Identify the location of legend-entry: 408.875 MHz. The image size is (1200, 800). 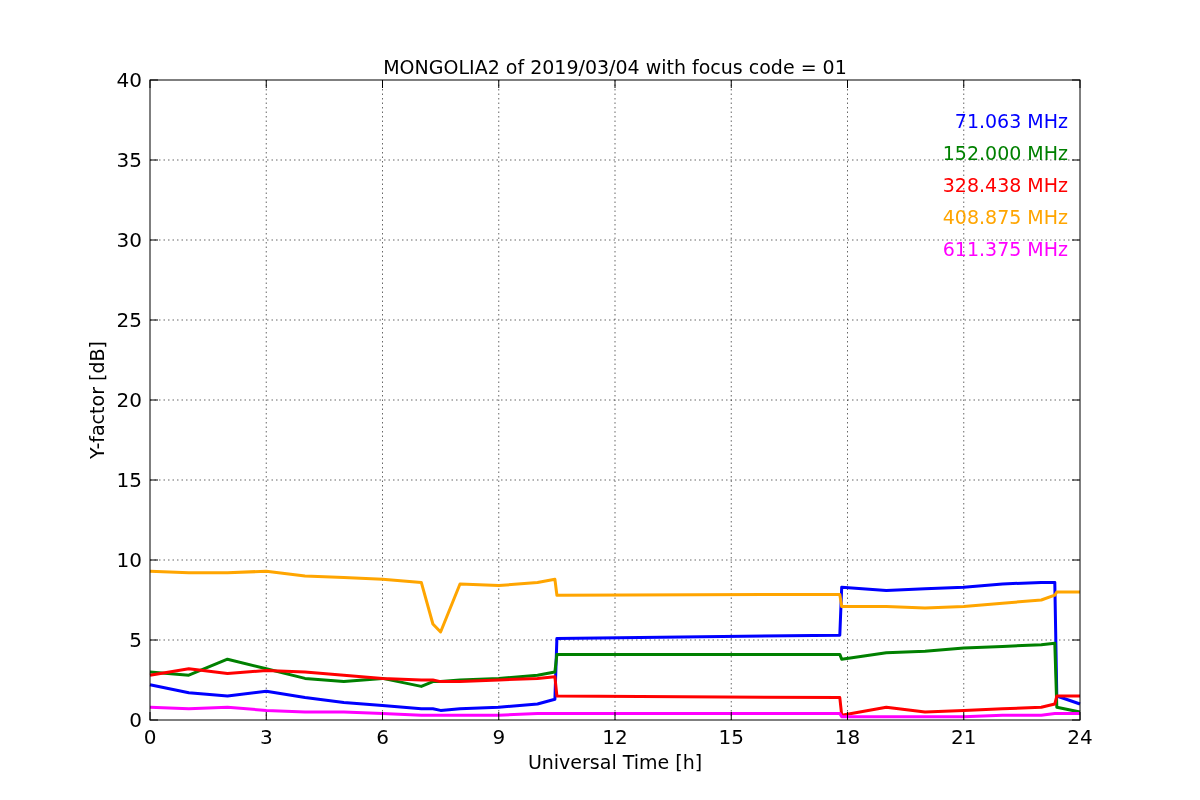
(1005, 217).